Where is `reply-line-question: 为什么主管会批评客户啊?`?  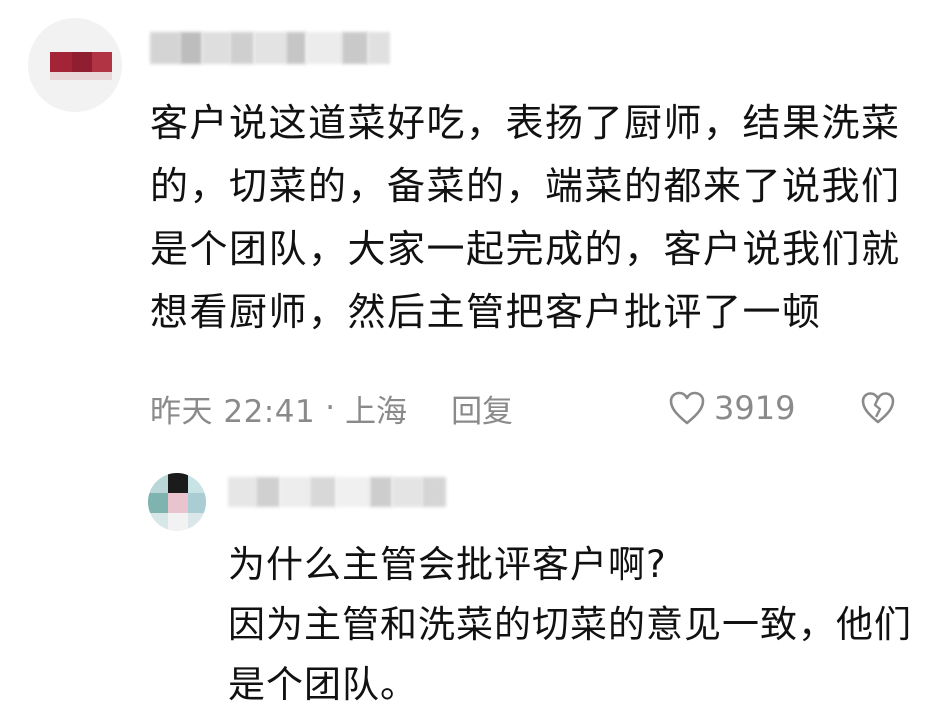 reply-line-question: 为什么主管会批评客户啊? is located at coordinates (447, 564).